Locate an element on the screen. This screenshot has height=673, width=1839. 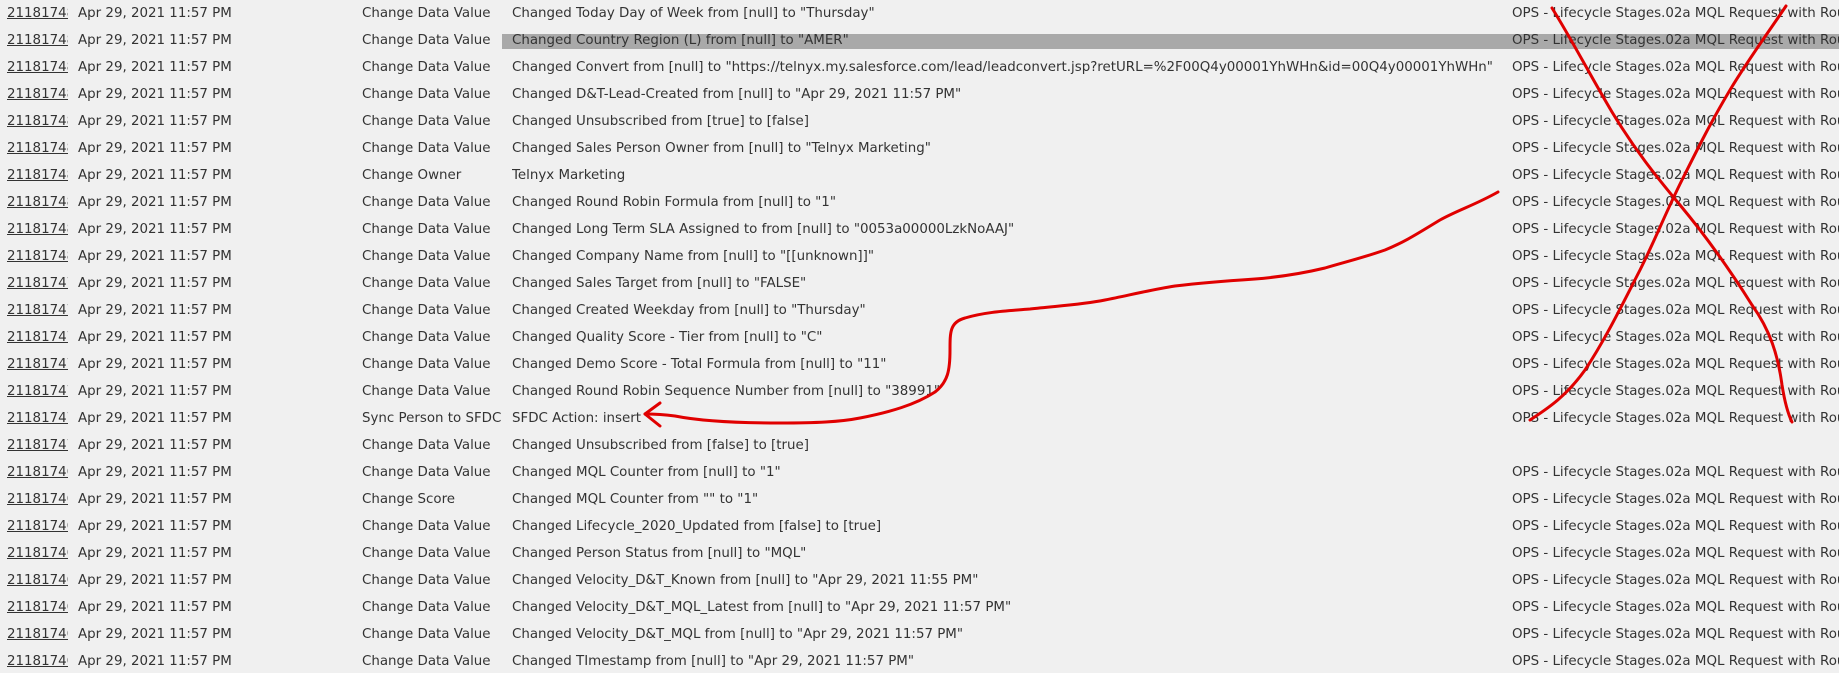
activity-id-link: 211817462 is located at coordinates (37, 660).